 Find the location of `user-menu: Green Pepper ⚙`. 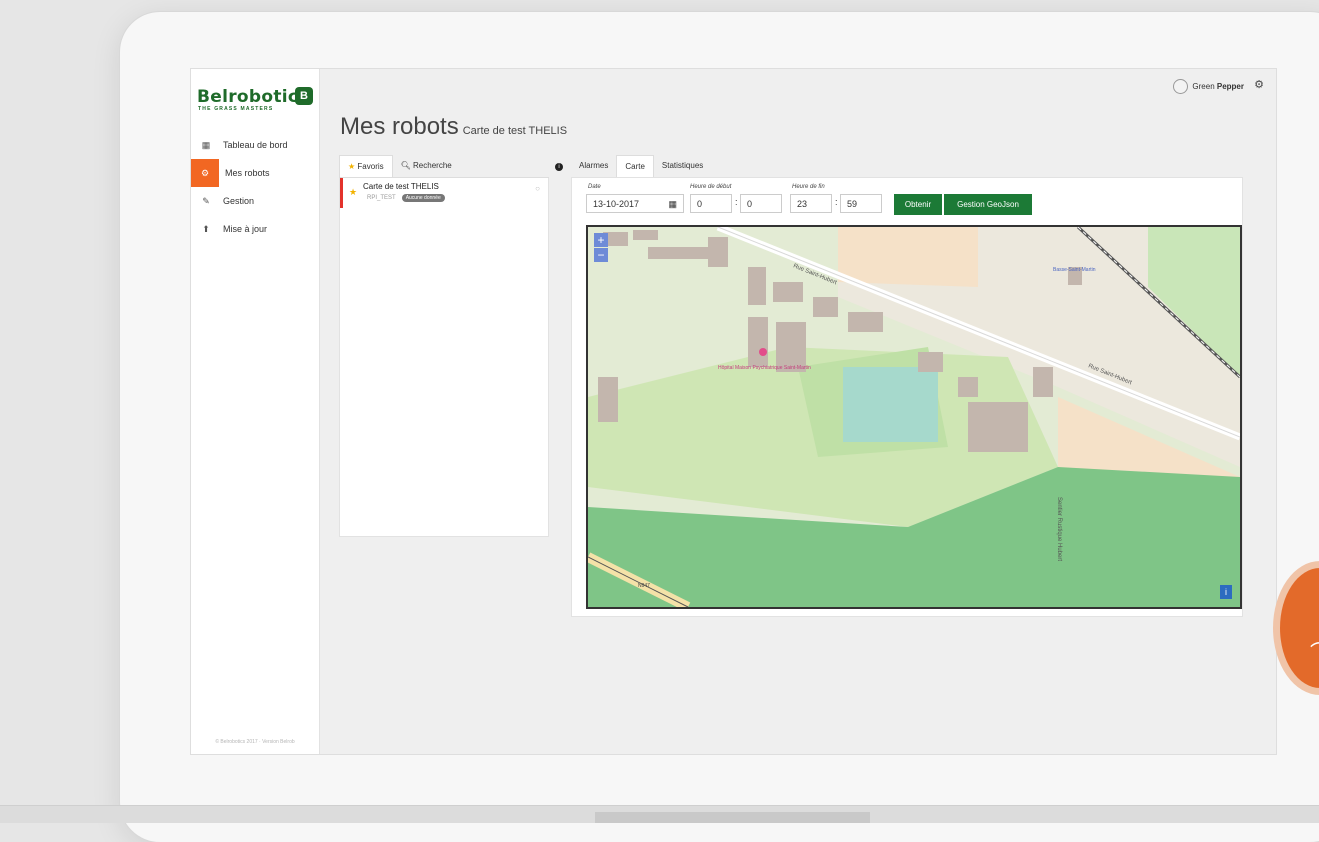

user-menu: Green Pepper ⚙ is located at coordinates (1218, 86).